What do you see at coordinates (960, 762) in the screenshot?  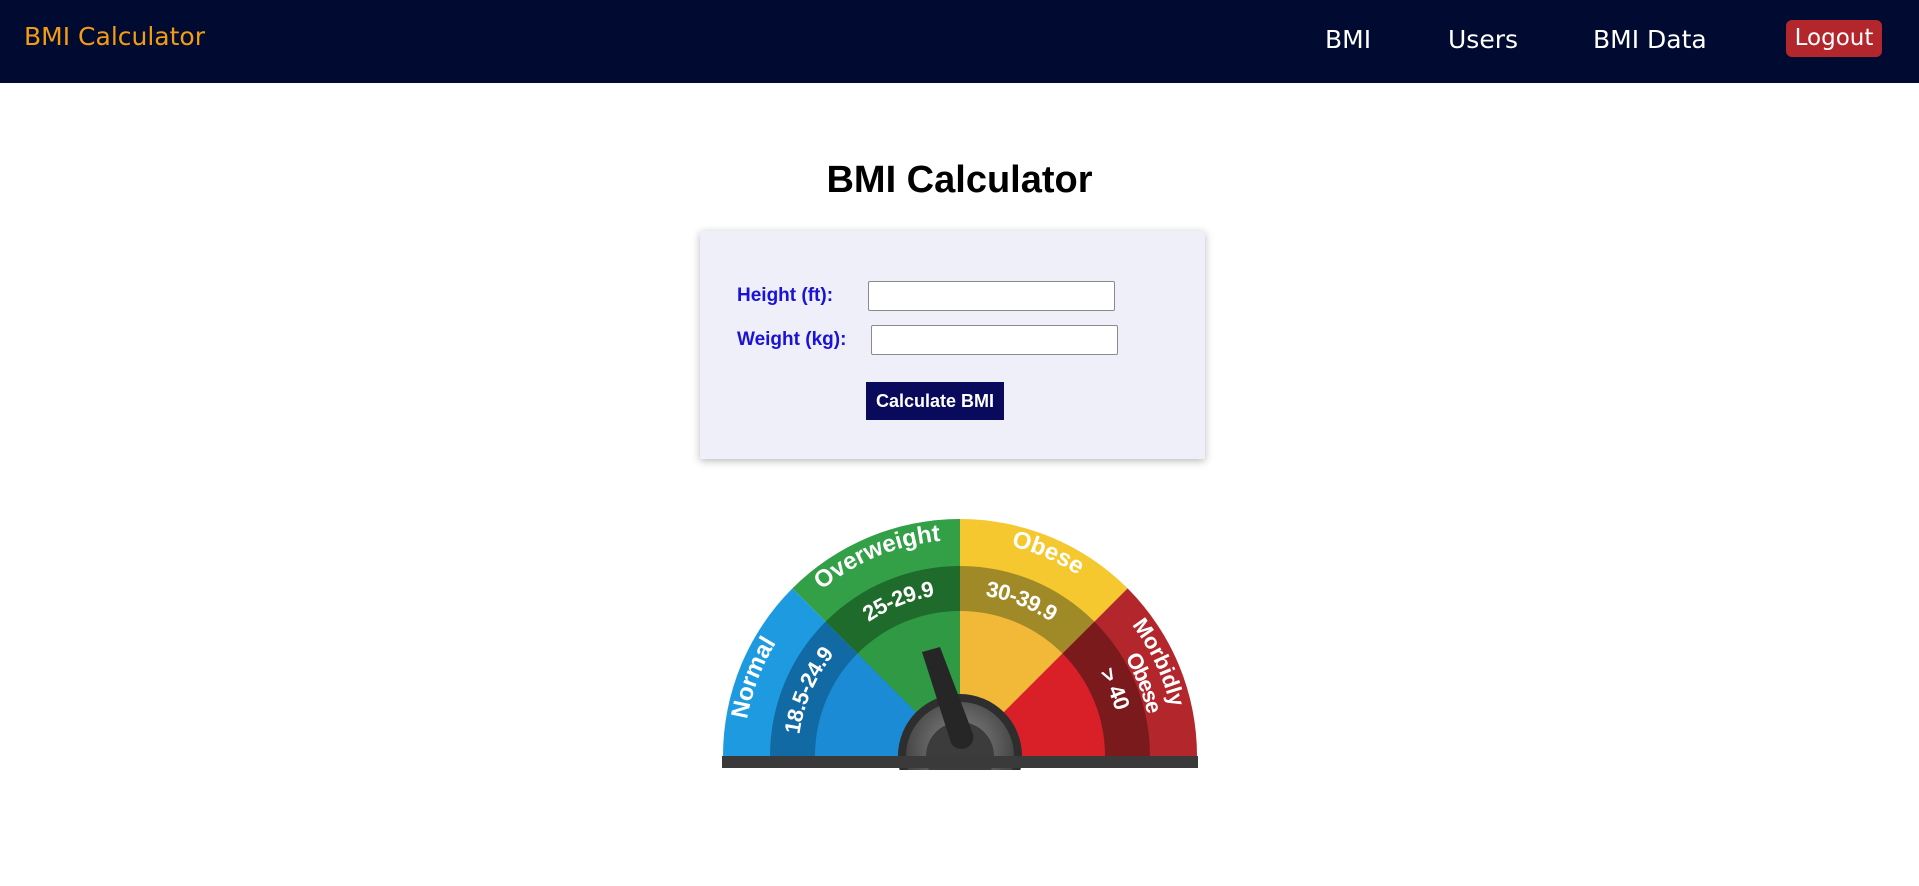 I see `gauge-base` at bounding box center [960, 762].